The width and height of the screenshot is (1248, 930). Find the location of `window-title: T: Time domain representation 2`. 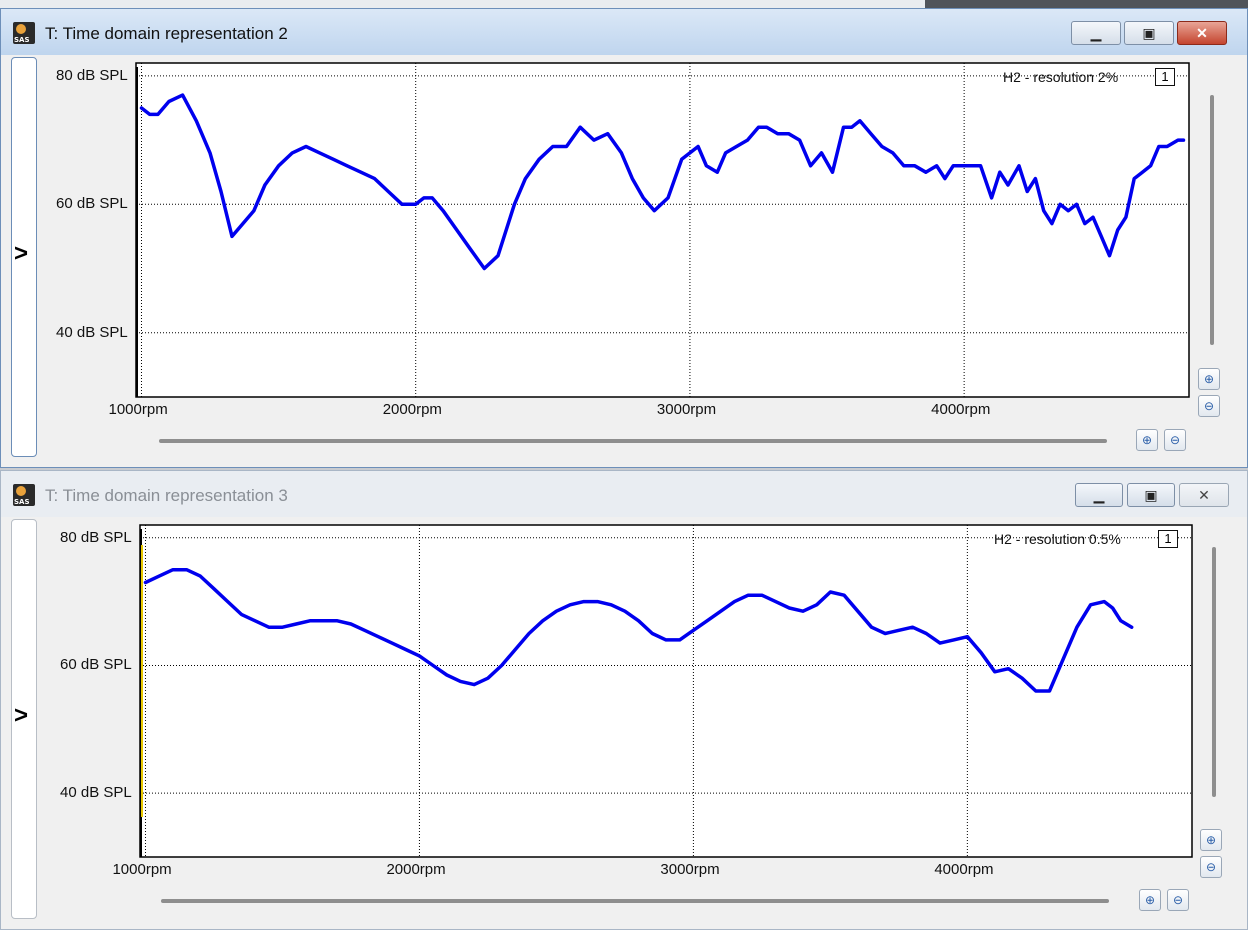

window-title: T: Time domain representation 2 is located at coordinates (166, 33).